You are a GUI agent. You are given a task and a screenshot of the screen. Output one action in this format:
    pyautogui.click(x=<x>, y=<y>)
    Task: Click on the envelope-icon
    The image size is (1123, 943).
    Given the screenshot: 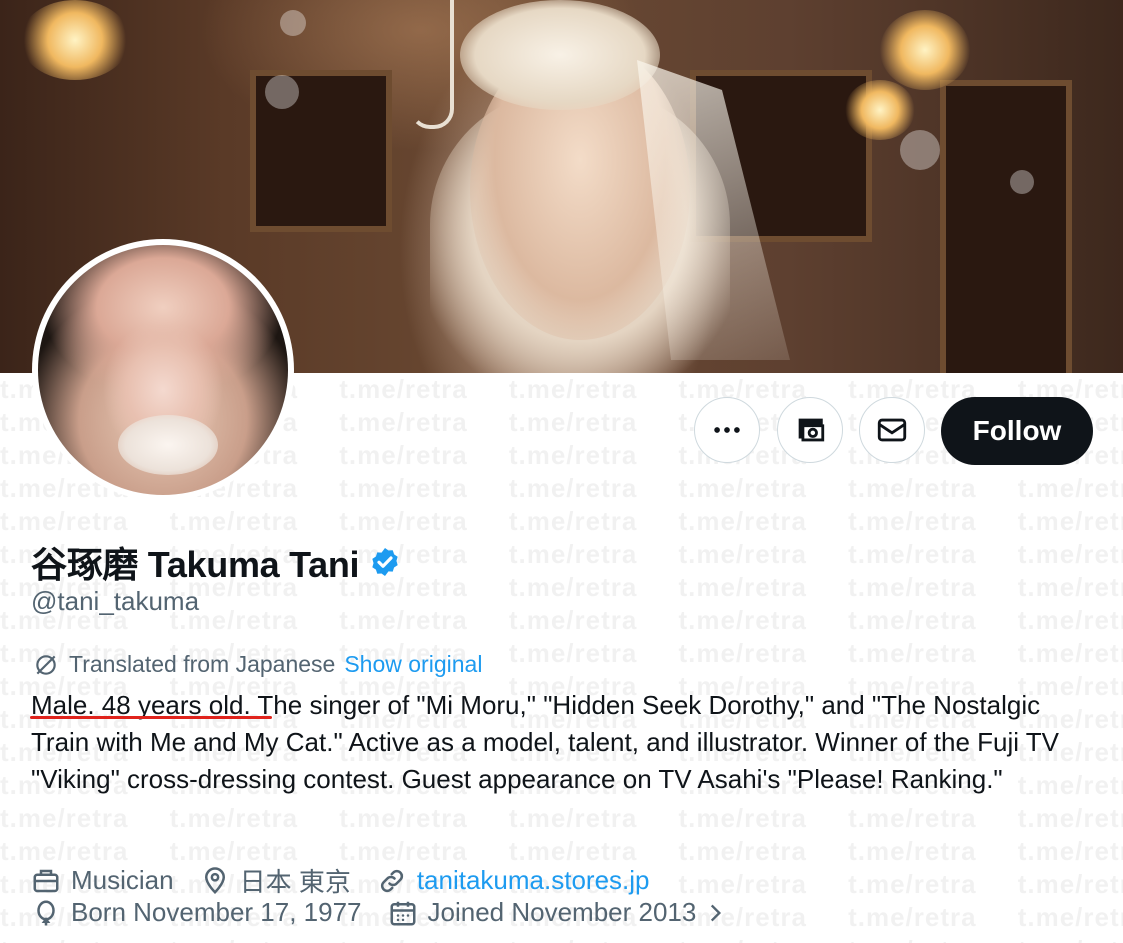 What is the action you would take?
    pyautogui.click(x=892, y=430)
    